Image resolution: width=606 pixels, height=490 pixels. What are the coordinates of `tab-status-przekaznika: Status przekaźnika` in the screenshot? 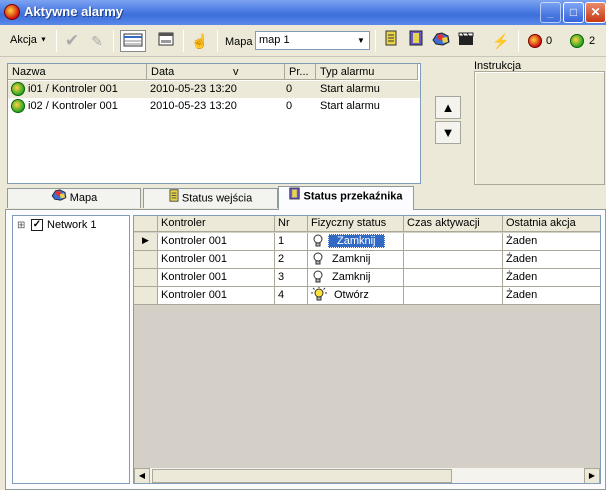 It's located at (346, 198).